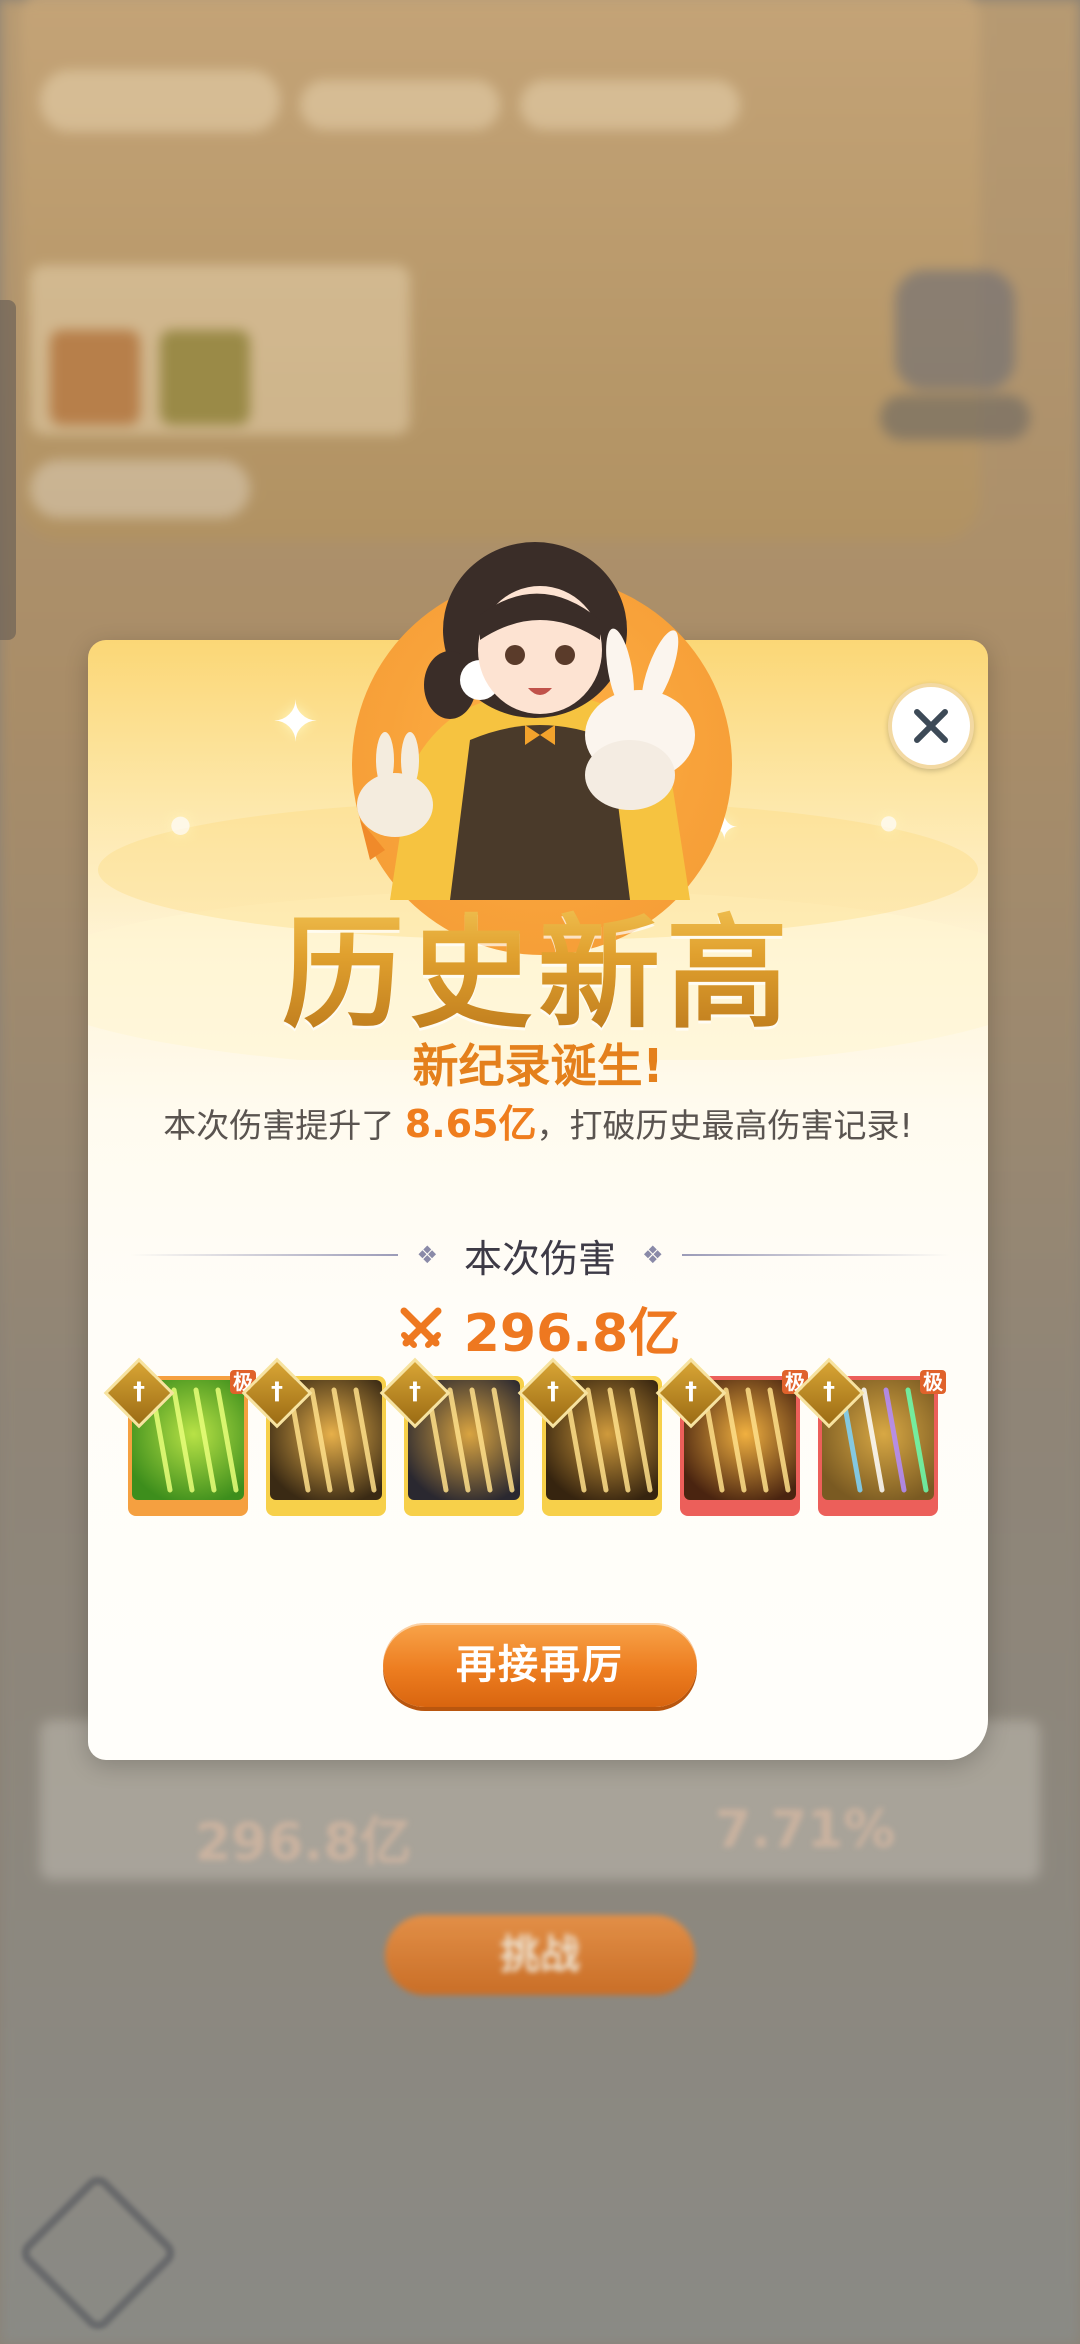  Describe the element at coordinates (421, 1327) in the screenshot. I see `crossed-swords-icon` at that location.